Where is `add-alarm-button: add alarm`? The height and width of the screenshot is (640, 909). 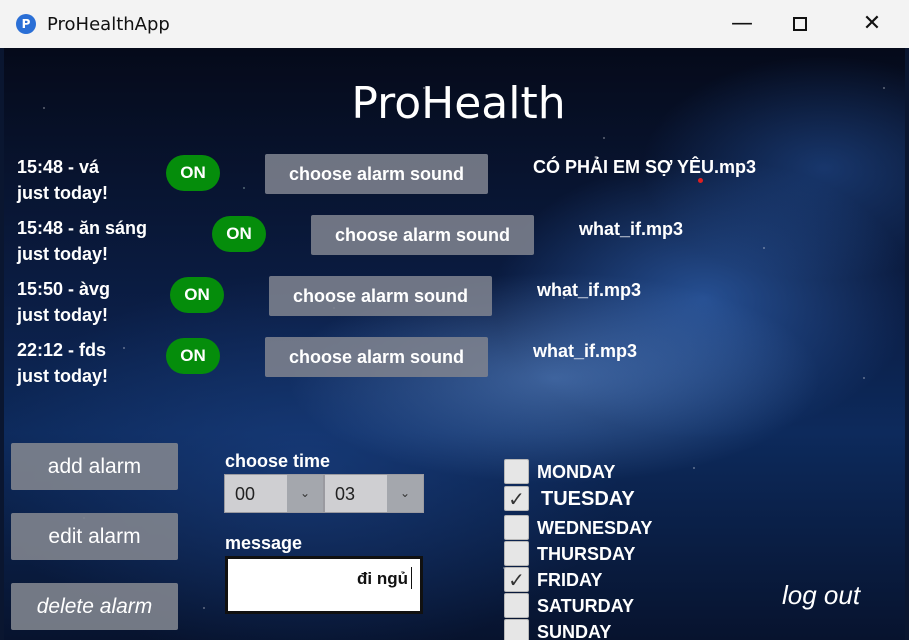
add-alarm-button: add alarm is located at coordinates (94, 466).